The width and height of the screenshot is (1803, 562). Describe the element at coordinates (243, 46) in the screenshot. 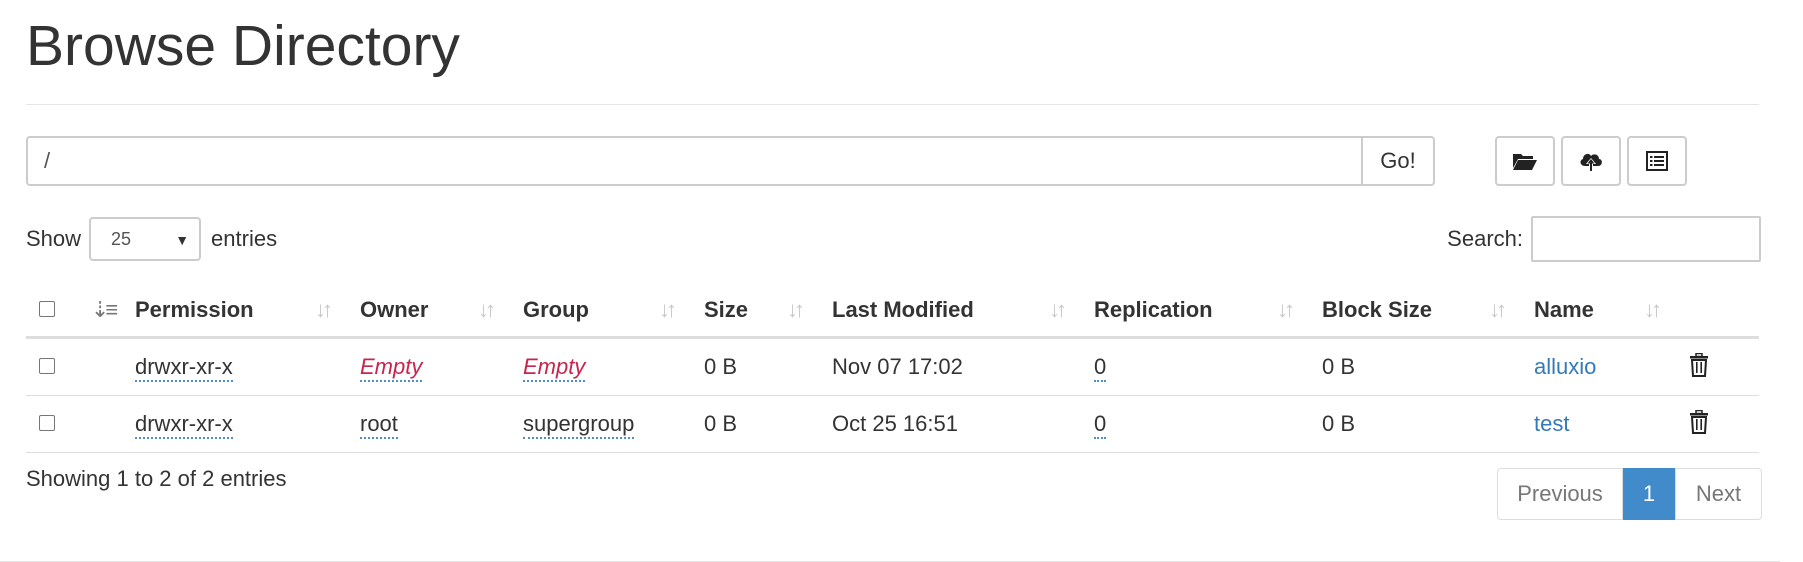

I see `page-title: Browse Directory` at that location.